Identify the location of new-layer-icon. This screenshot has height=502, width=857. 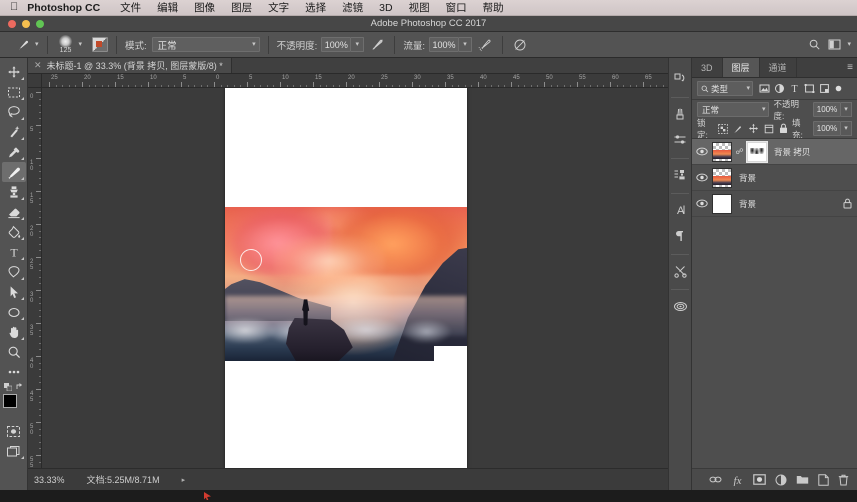
(823, 479).